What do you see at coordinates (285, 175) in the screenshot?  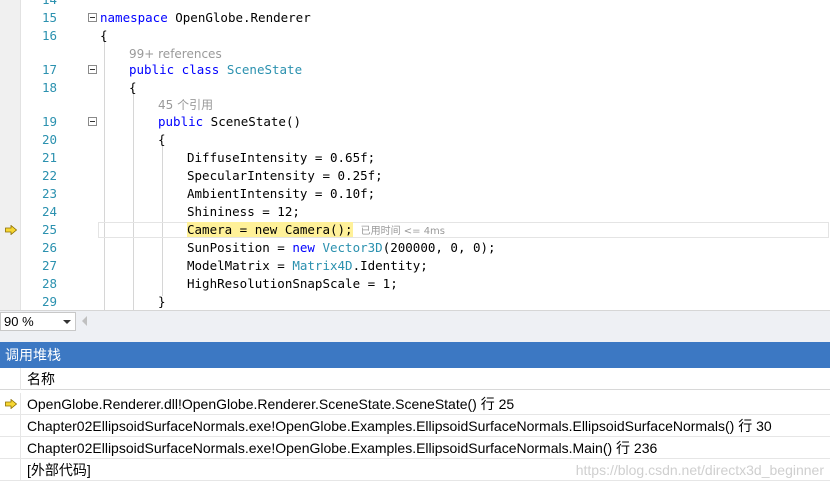 I see `code-text: SpecularIntensity = 0.25f;` at bounding box center [285, 175].